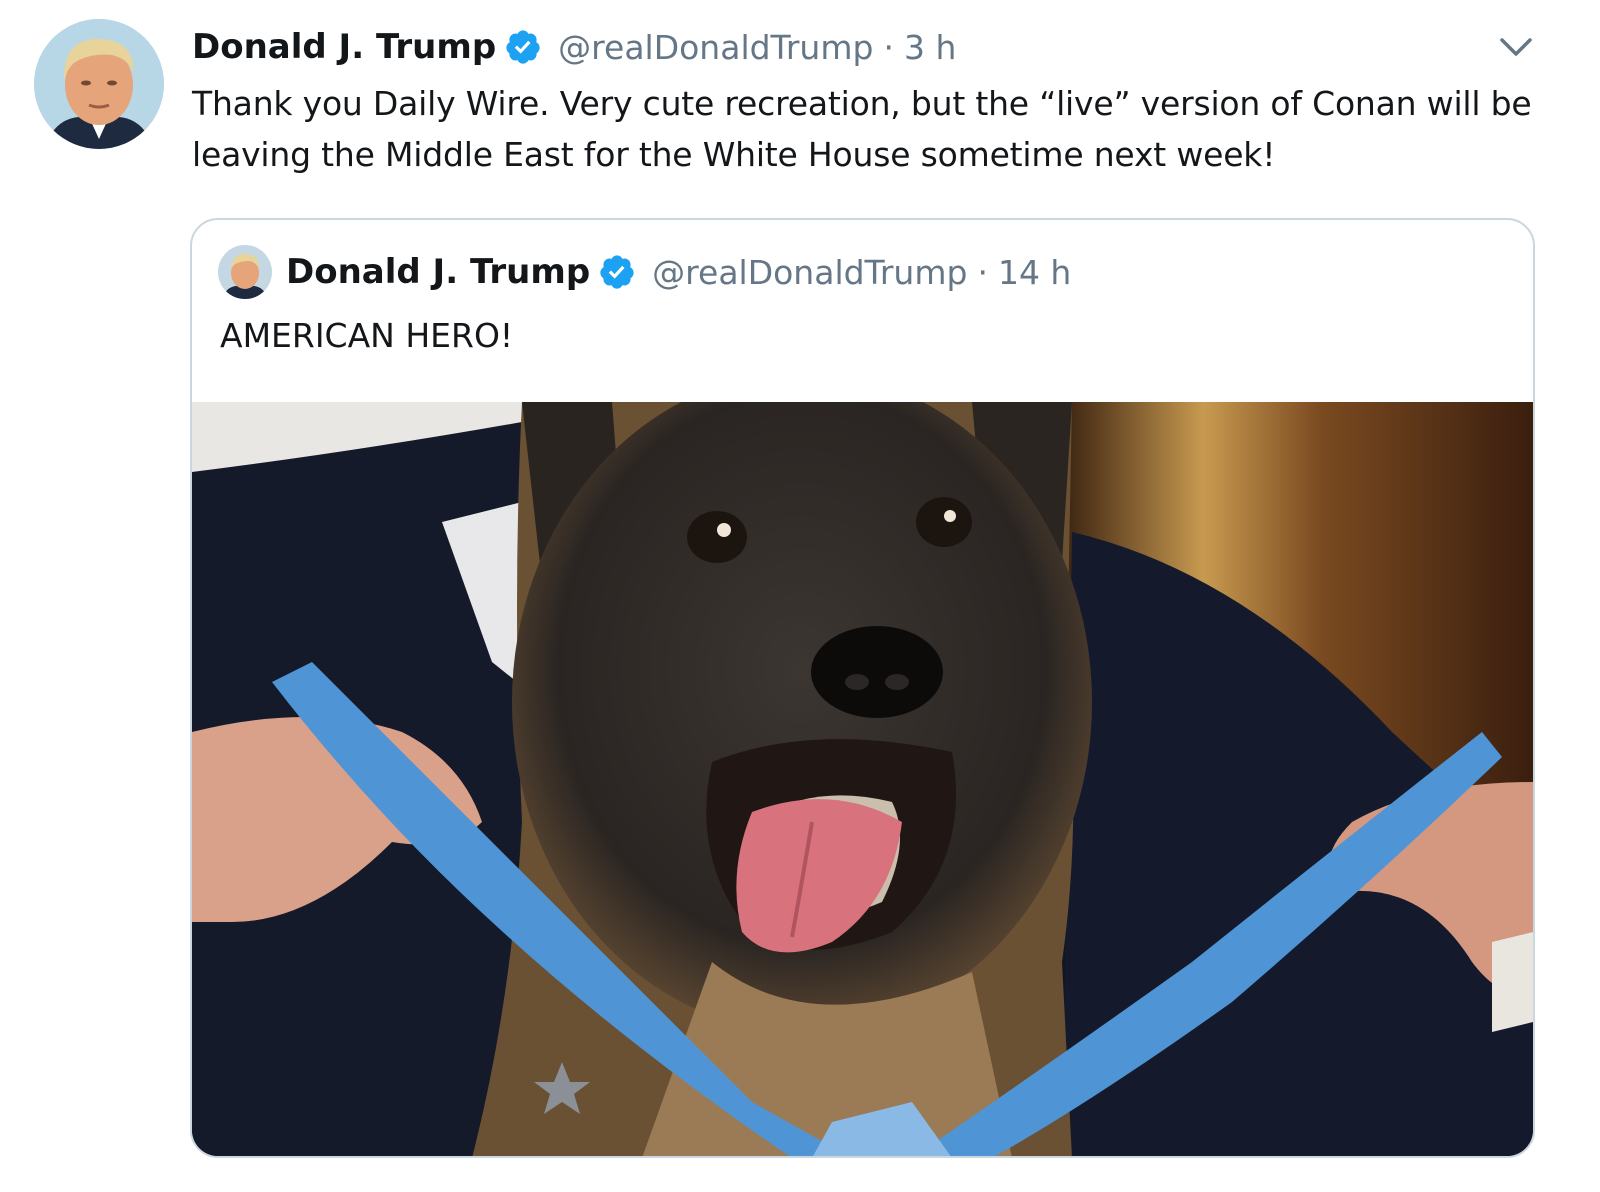  Describe the element at coordinates (344, 47) in the screenshot. I see `author-name: Donald J. Trump` at that location.